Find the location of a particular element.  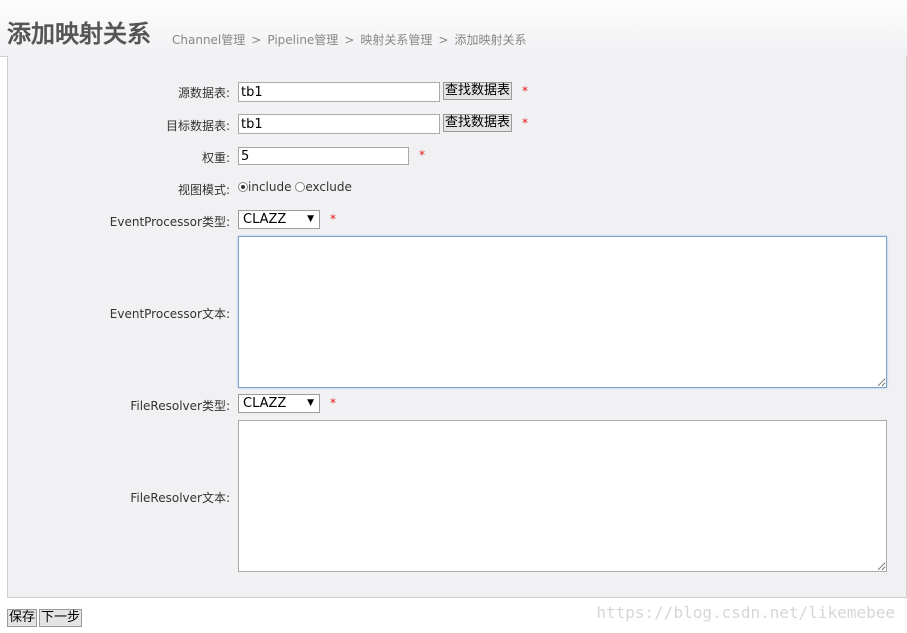

save-button: 保存 is located at coordinates (22, 618).